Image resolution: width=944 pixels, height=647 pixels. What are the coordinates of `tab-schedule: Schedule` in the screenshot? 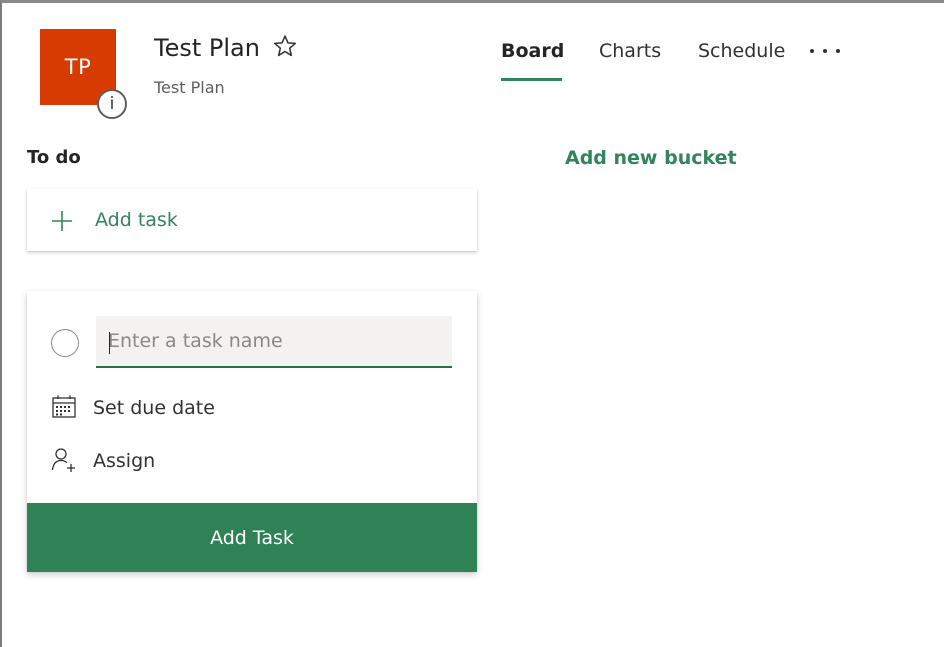 It's located at (741, 51).